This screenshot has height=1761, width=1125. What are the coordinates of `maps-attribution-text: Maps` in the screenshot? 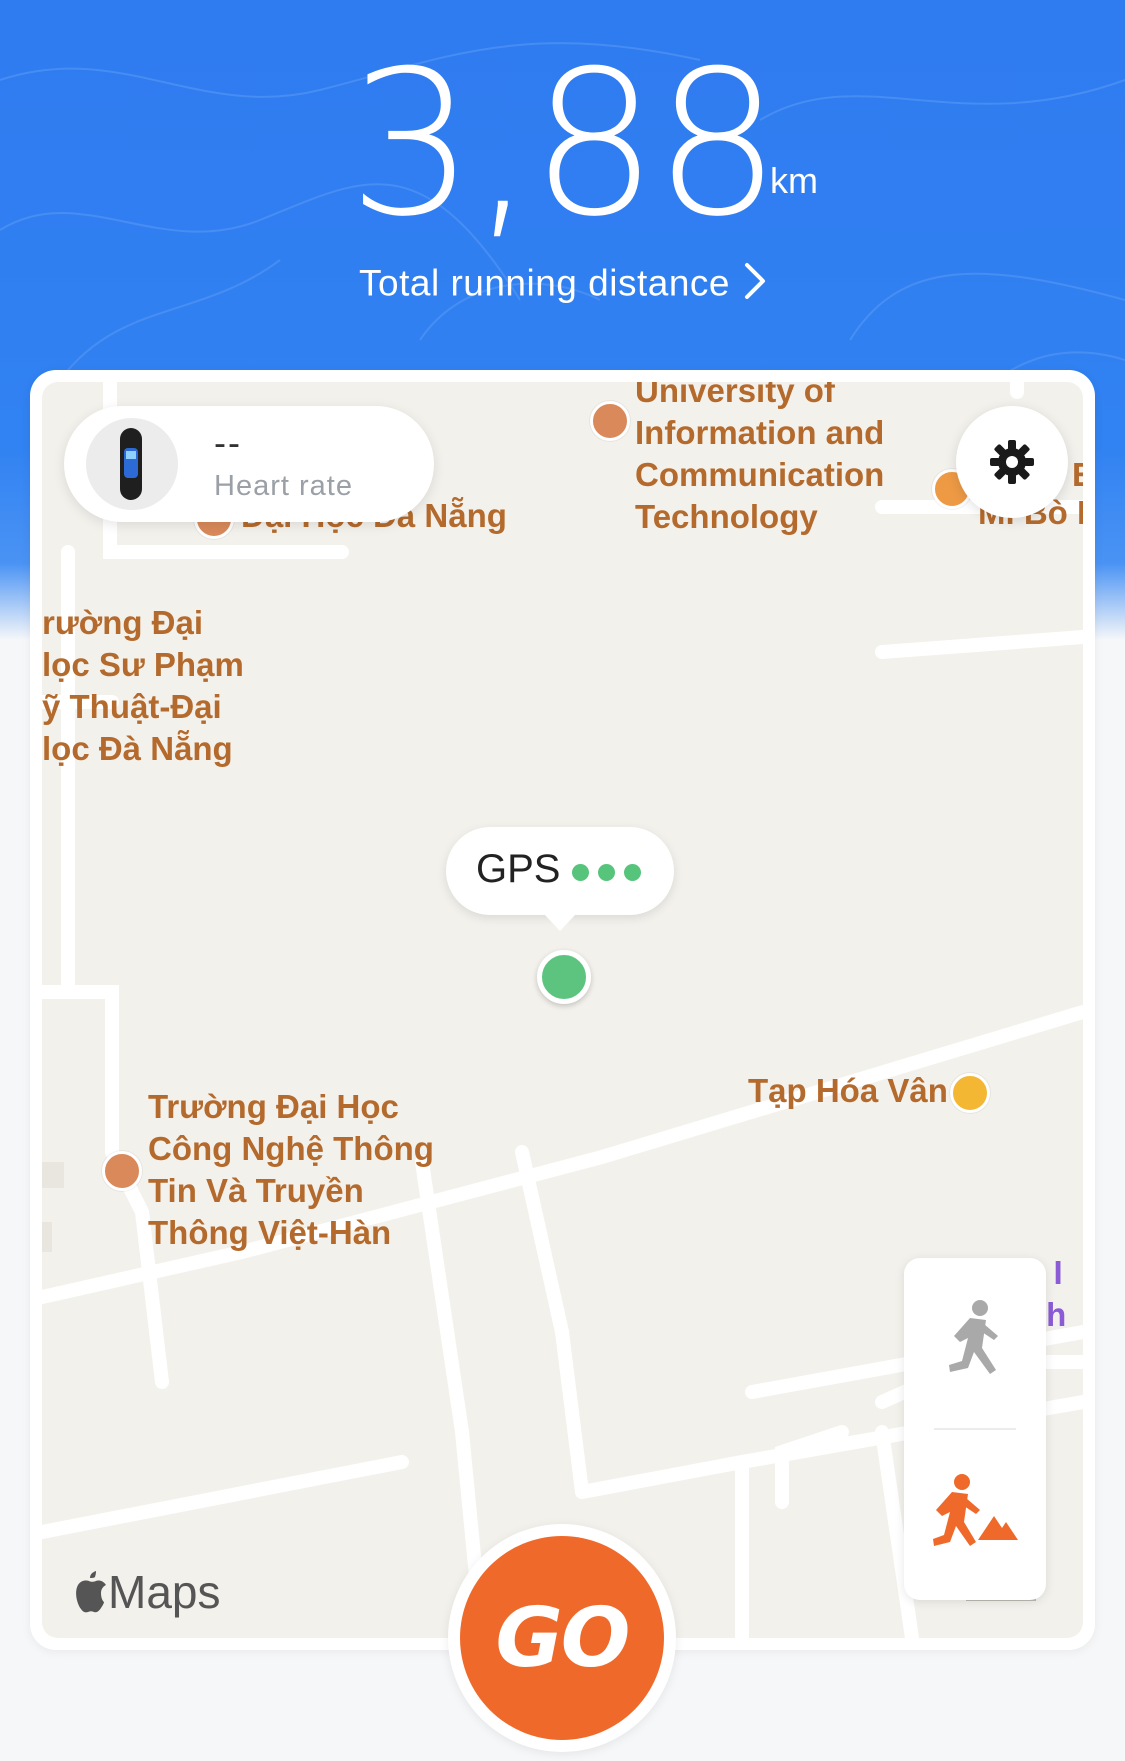 It's located at (164, 1592).